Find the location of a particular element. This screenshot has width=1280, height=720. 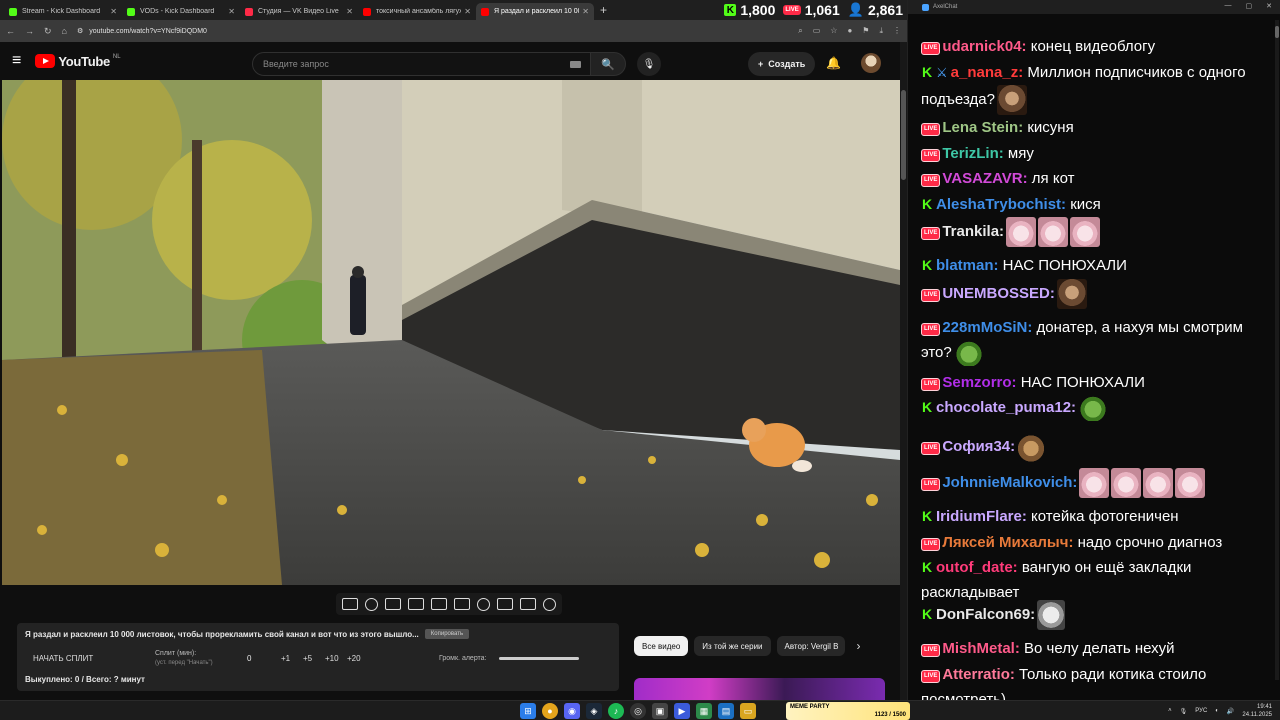

profile-circle-icon: ● is located at coordinates (849, 31).